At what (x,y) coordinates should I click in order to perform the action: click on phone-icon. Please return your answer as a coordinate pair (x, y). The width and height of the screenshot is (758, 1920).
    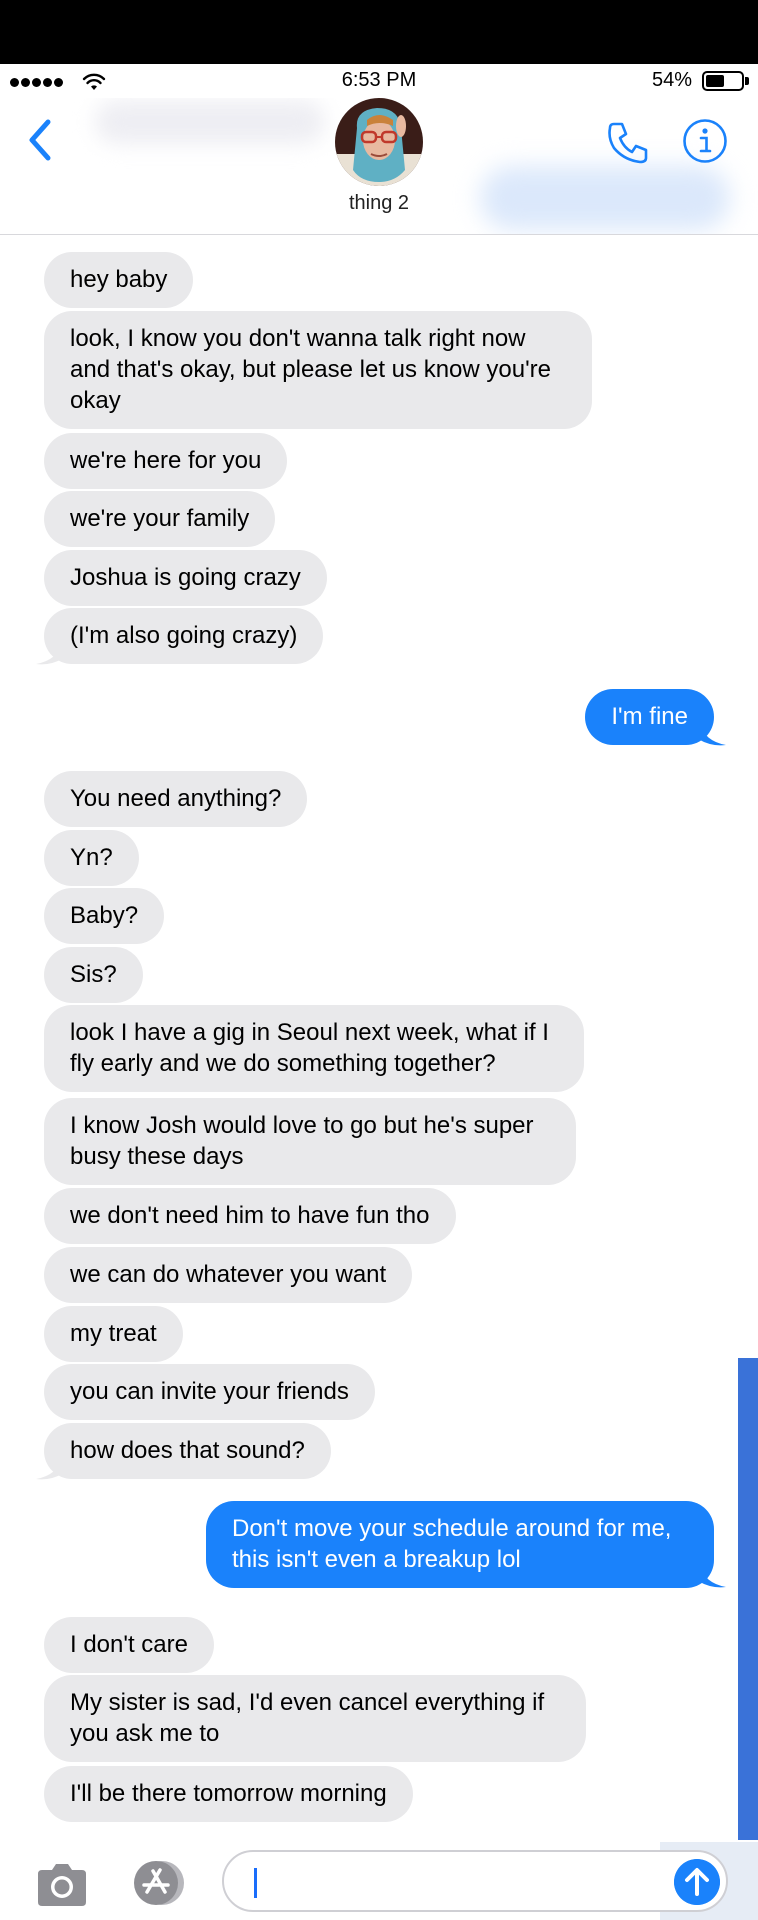
    Looking at the image, I should click on (628, 142).